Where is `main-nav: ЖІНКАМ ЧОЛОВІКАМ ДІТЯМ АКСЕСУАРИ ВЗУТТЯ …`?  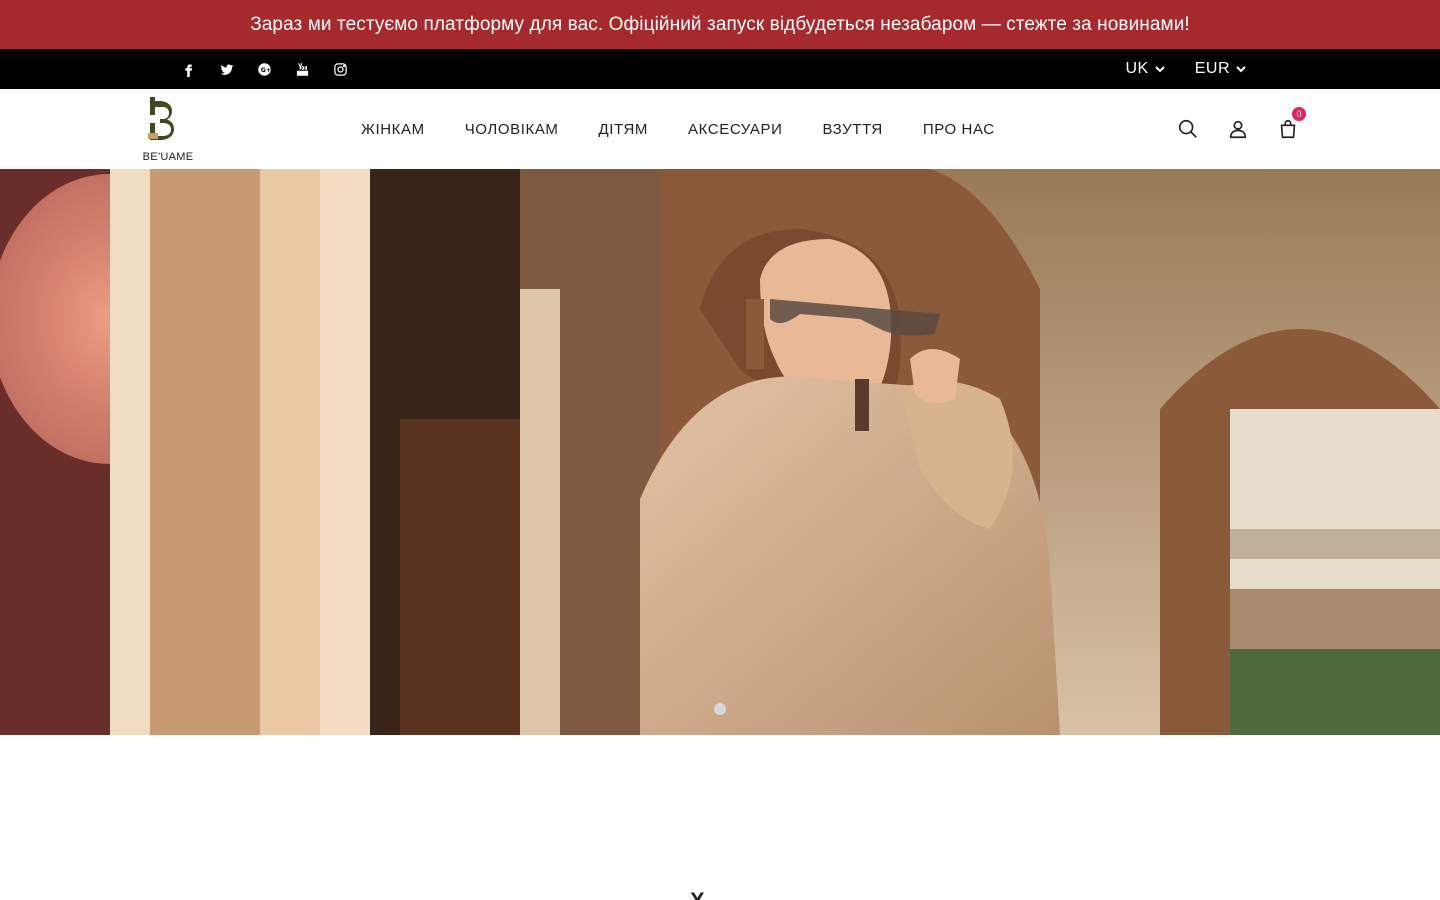 main-nav: ЖІНКАМ ЧОЛОВІКАМ ДІТЯМ АКСЕСУАРИ ВЗУТТЯ … is located at coordinates (678, 129).